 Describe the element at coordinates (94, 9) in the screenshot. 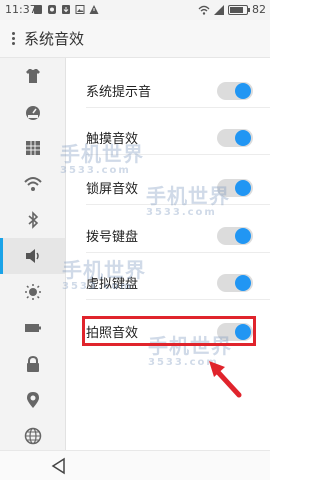

I see `warning-icon` at that location.